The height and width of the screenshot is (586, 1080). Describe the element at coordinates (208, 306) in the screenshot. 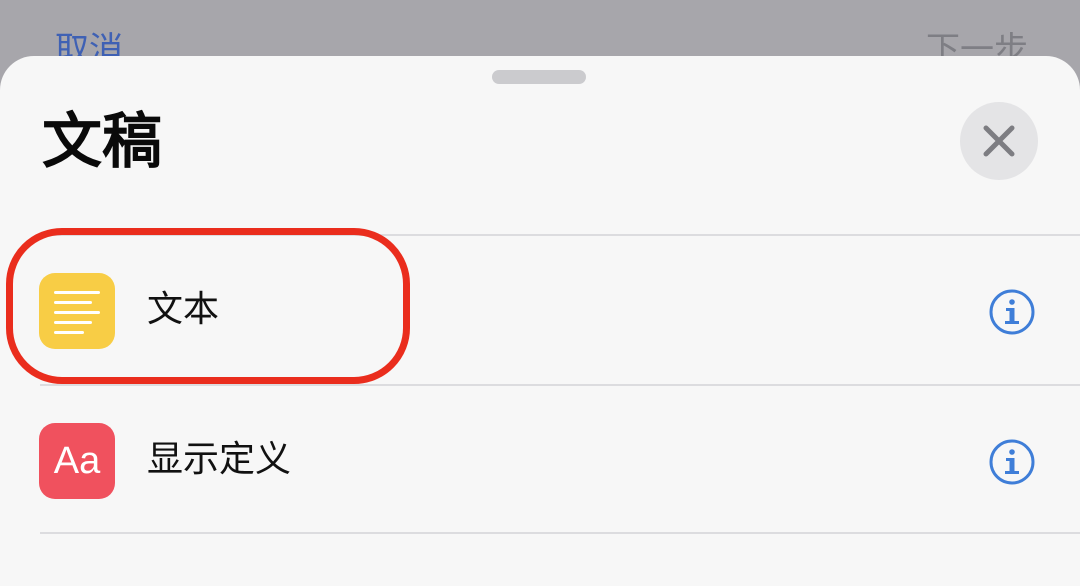

I see `highlight-annotation` at that location.